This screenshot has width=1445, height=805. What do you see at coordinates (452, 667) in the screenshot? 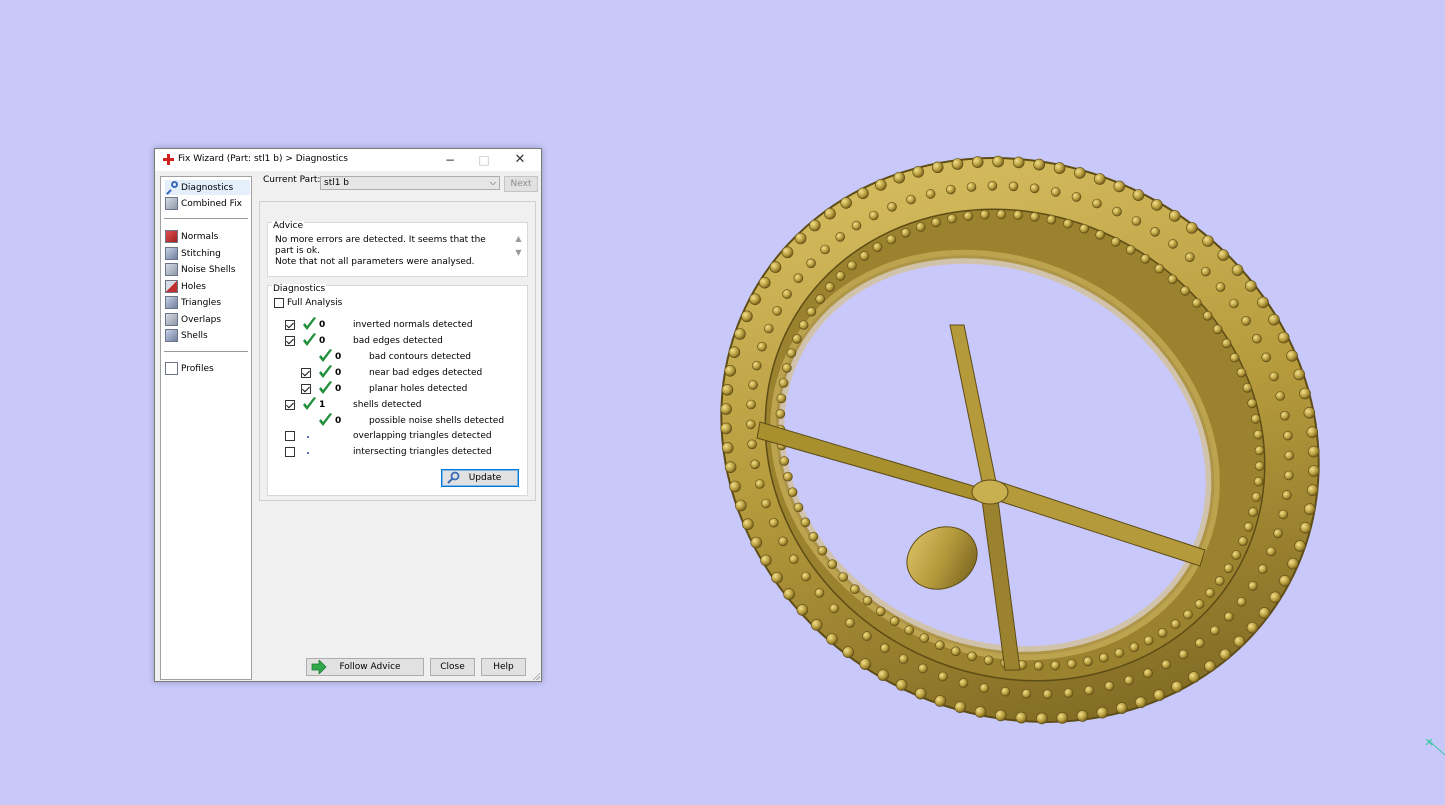
I see `close-button: Close` at bounding box center [452, 667].